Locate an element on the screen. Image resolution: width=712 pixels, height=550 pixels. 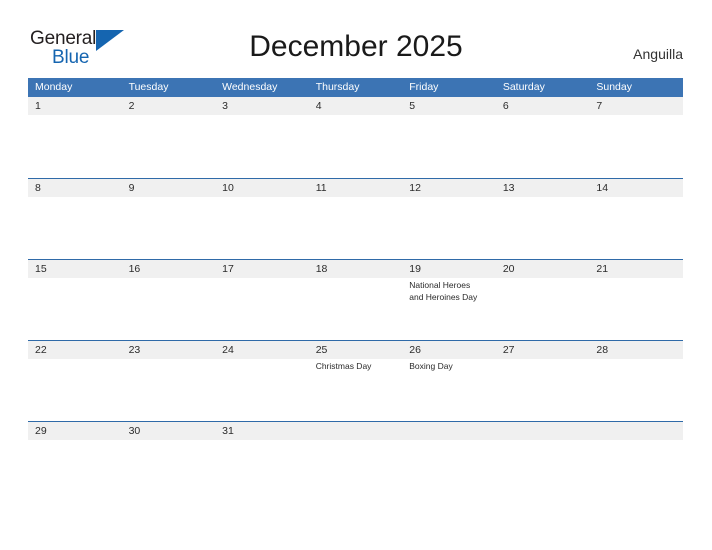
calendar-day-cell: 4 is located at coordinates (356, 137).